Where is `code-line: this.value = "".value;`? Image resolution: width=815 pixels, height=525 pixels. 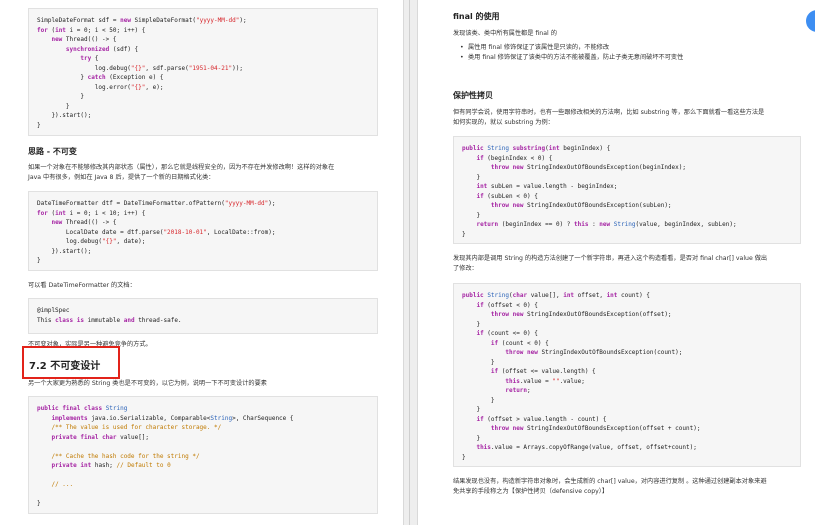
code-line: this.value = "".value; is located at coordinates (545, 381).